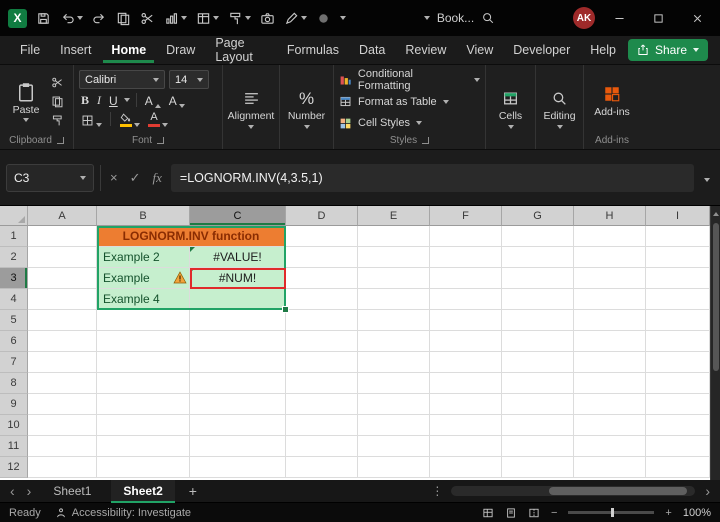  I want to click on share-button: Share, so click(667, 50).